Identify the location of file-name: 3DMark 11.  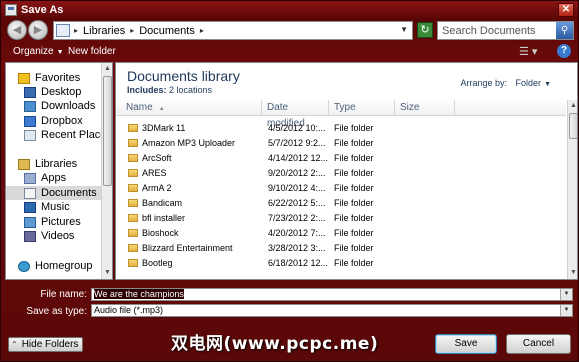
(164, 128).